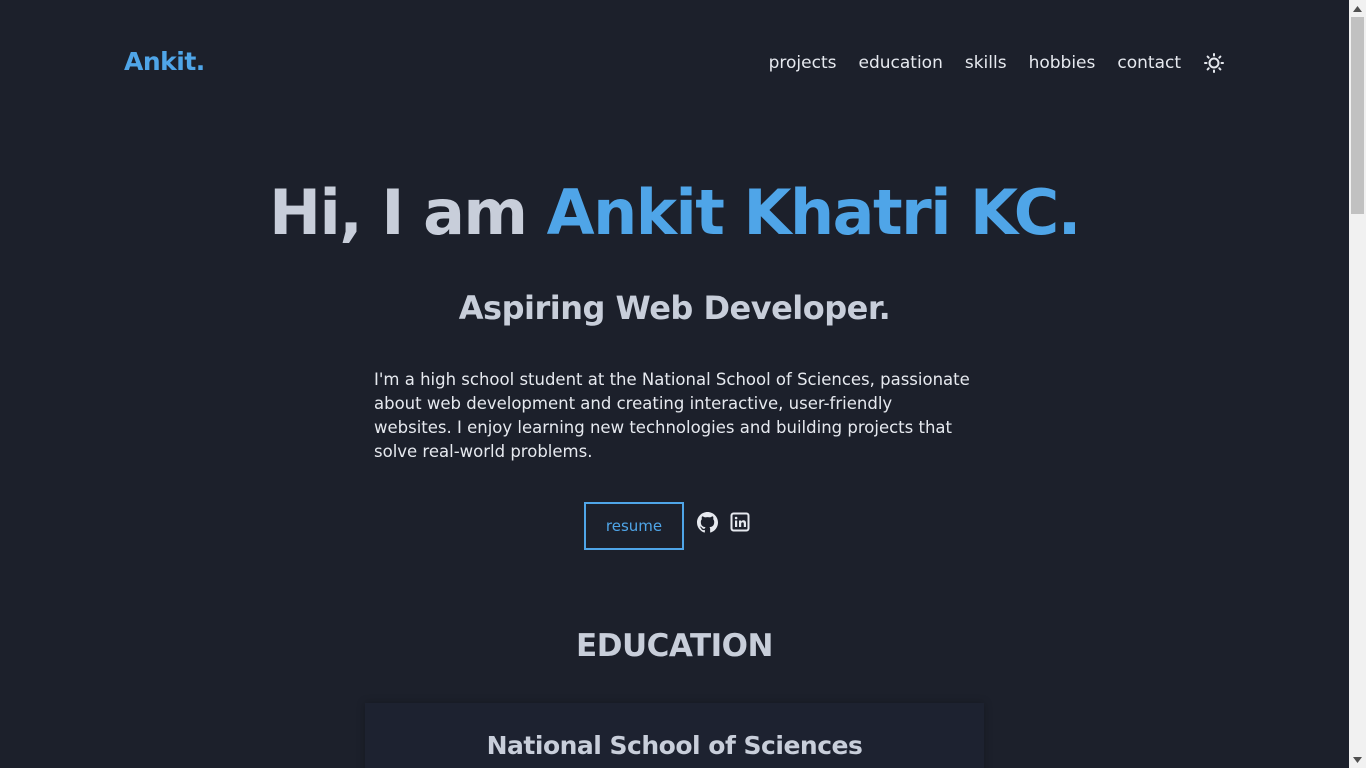 This screenshot has height=768, width=1366. Describe the element at coordinates (803, 63) in the screenshot. I see `nav-link-projects: projects` at that location.